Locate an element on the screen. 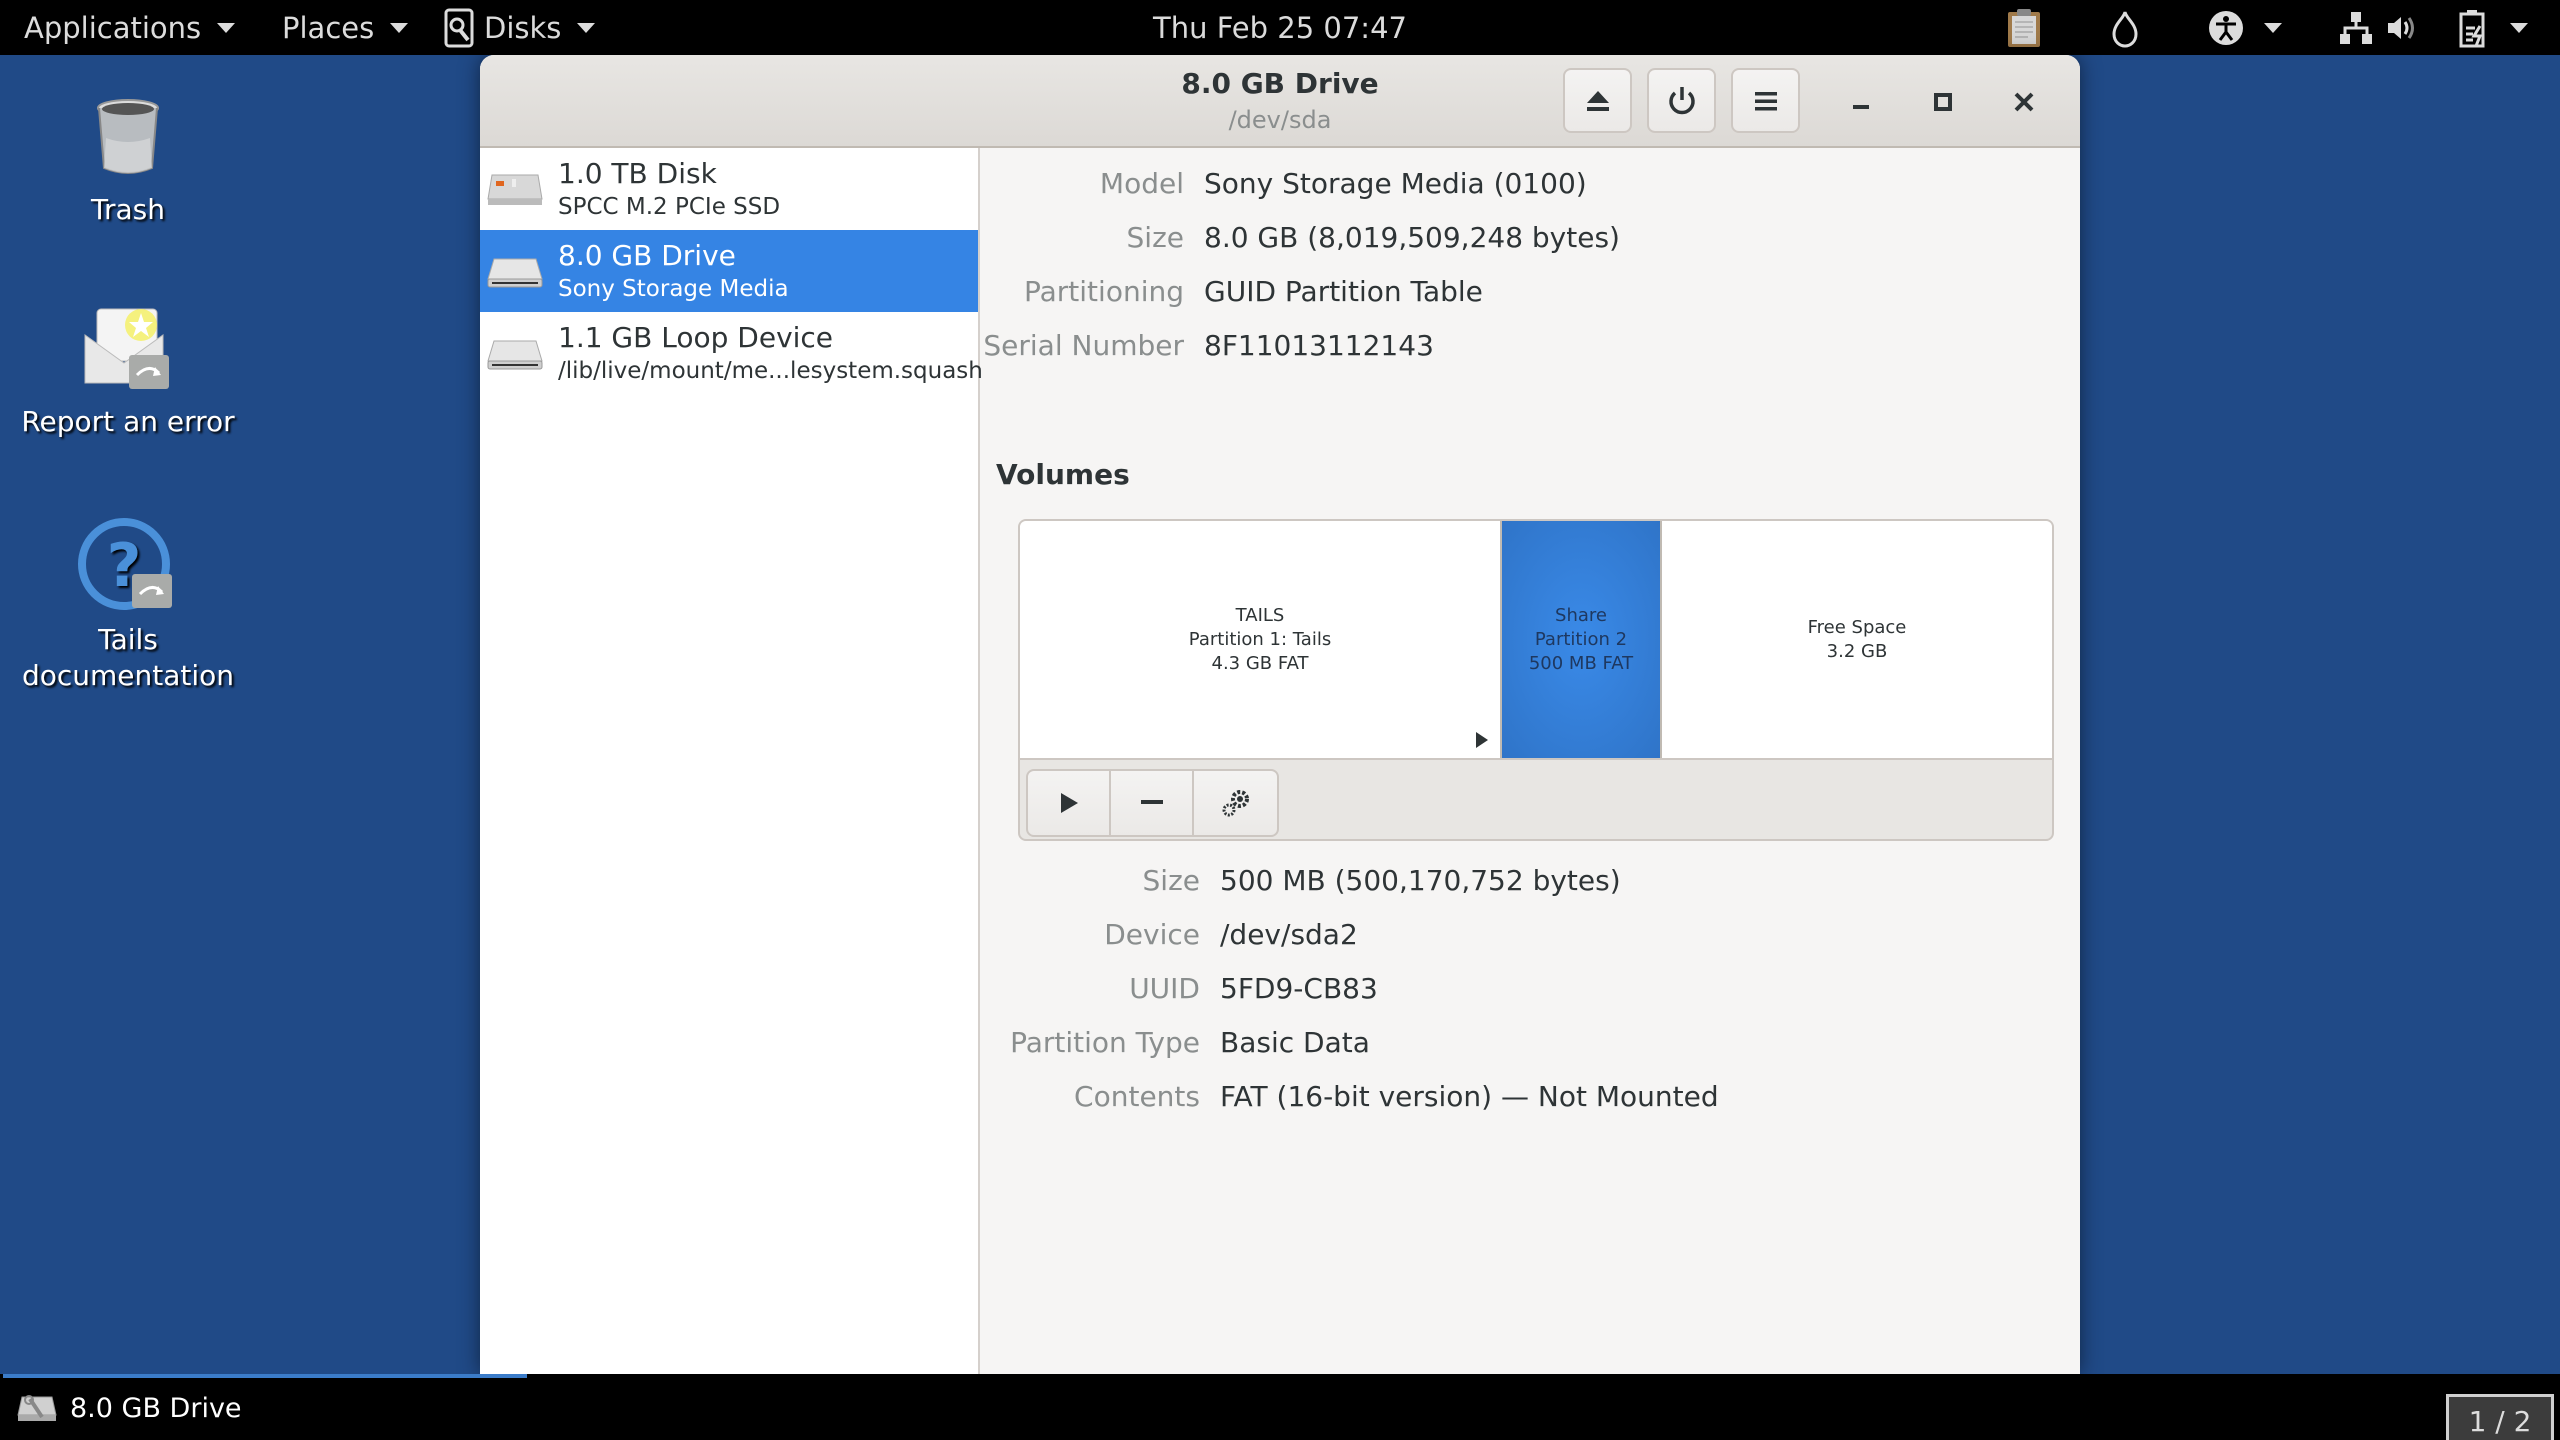  places-label: Places is located at coordinates (328, 27).